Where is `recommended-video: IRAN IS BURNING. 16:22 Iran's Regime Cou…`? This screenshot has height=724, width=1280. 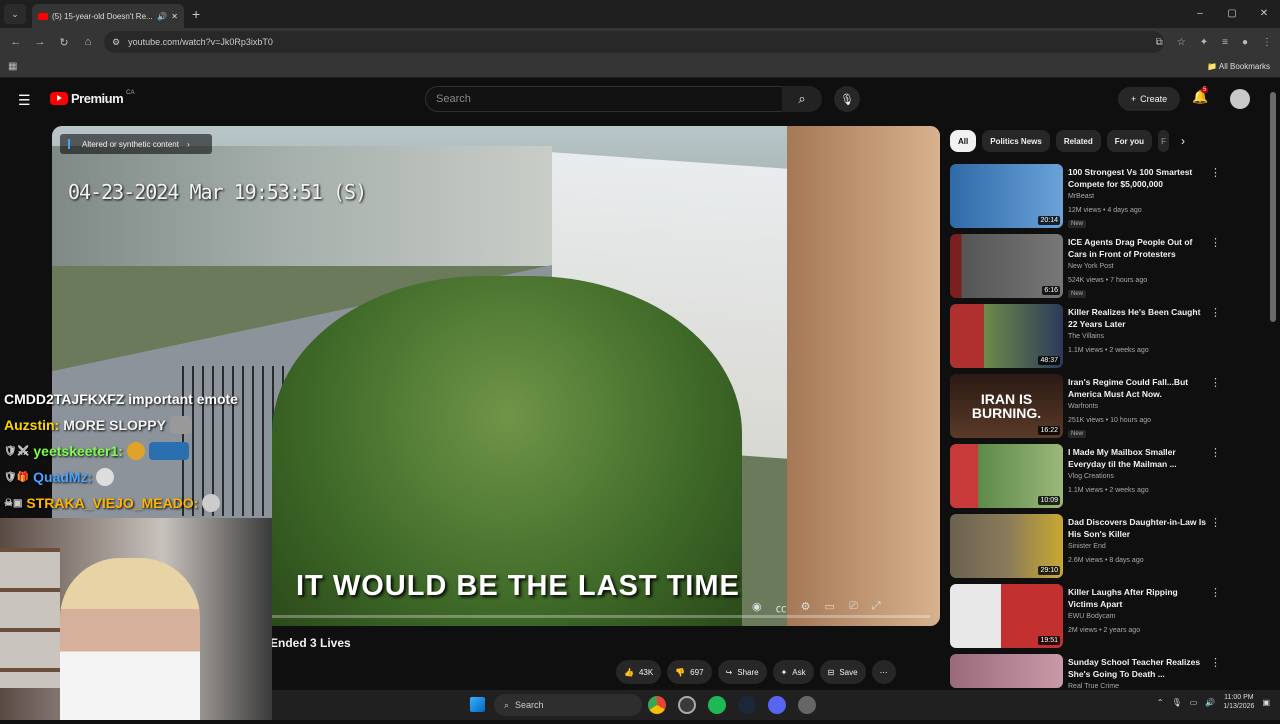
recommended-video: IRAN IS BURNING. 16:22 Iran's Regime Cou… is located at coordinates (1090, 409).